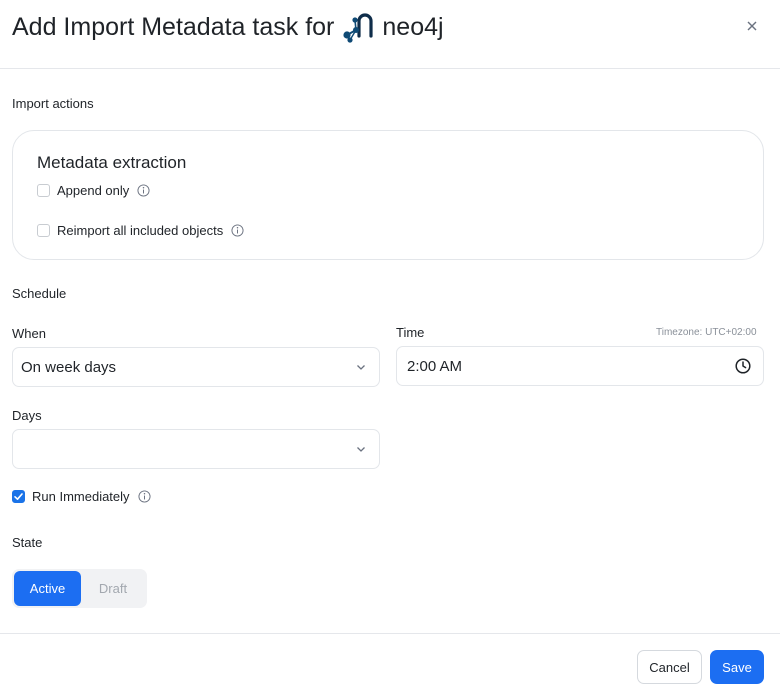  What do you see at coordinates (435, 366) in the screenshot?
I see `time-value: 2:00 AM` at bounding box center [435, 366].